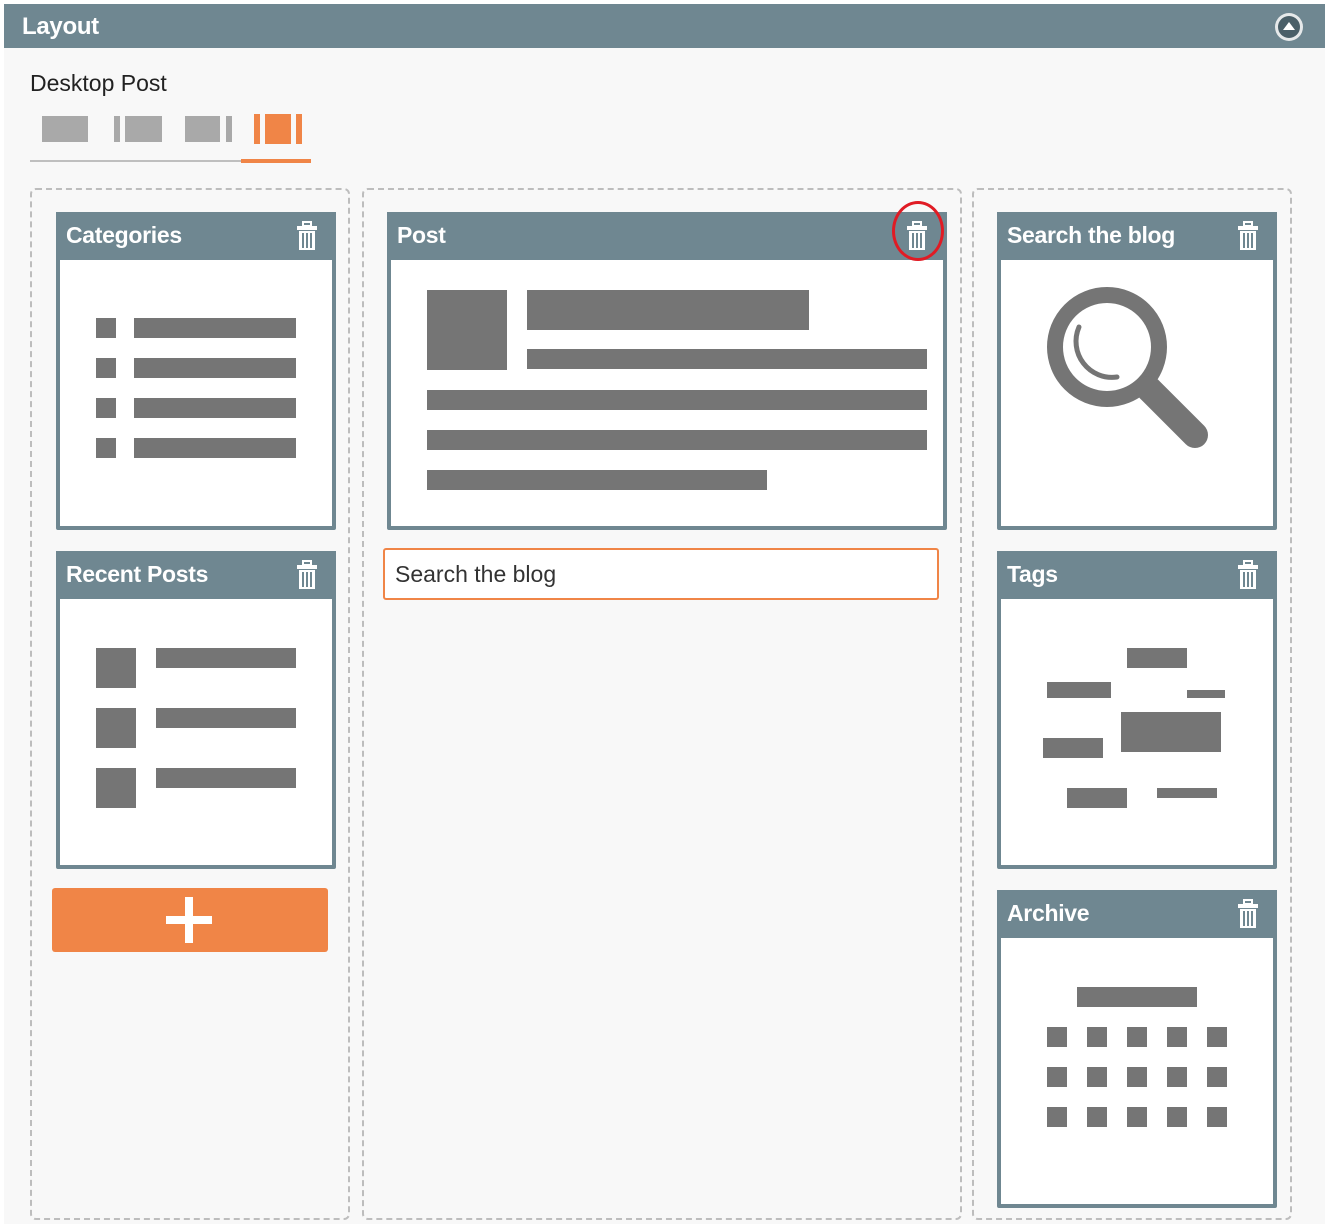 This screenshot has height=1224, width=1329. I want to click on widget-header: Archive, so click(1137, 914).